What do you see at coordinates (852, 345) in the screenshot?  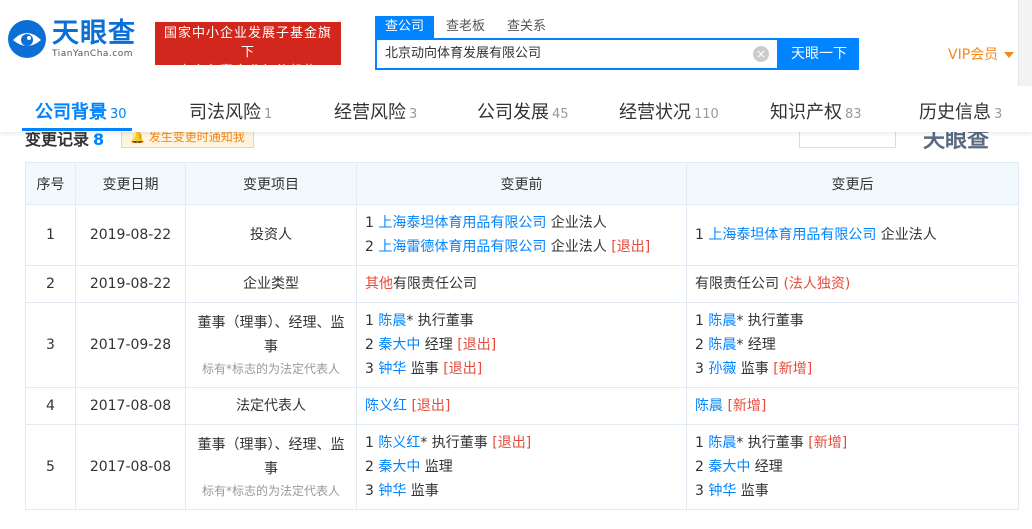 I see `after-cell: 1 陈晨* 执行董事 2 陈晨* 经理 3 孙薇 监事 [新增]` at bounding box center [852, 345].